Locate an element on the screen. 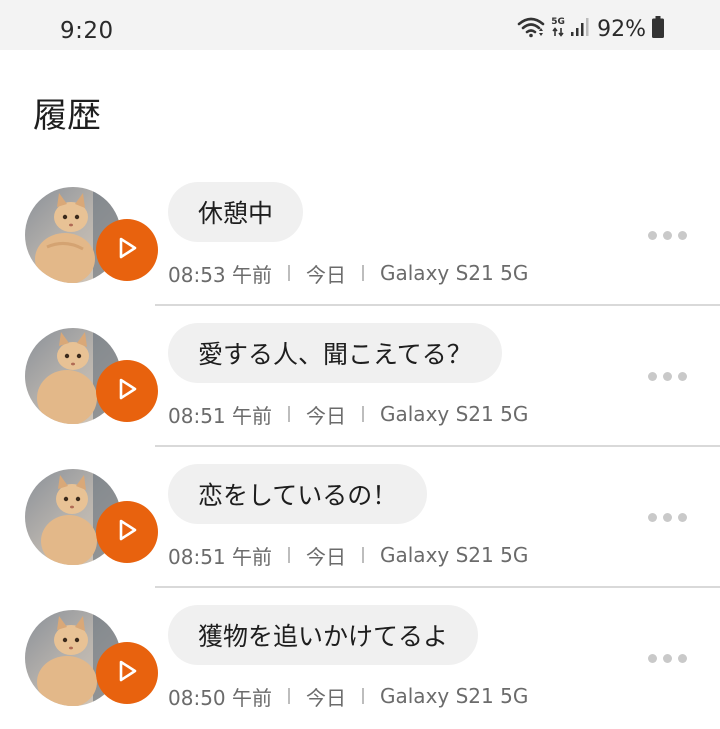 The width and height of the screenshot is (720, 729). wifi-icon is located at coordinates (531, 29).